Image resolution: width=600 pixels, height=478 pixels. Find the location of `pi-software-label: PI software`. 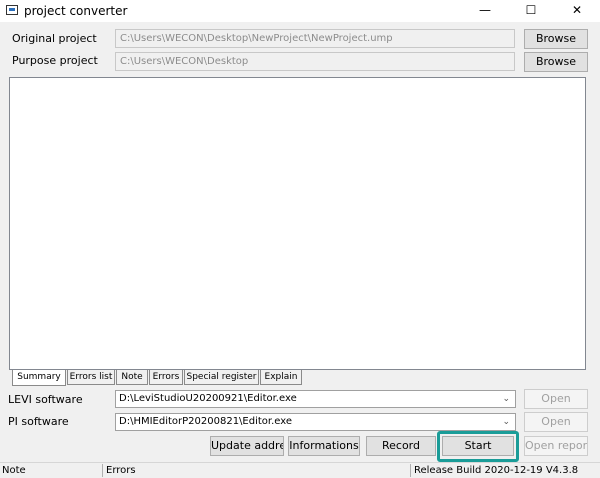

pi-software-label: PI software is located at coordinates (38, 421).